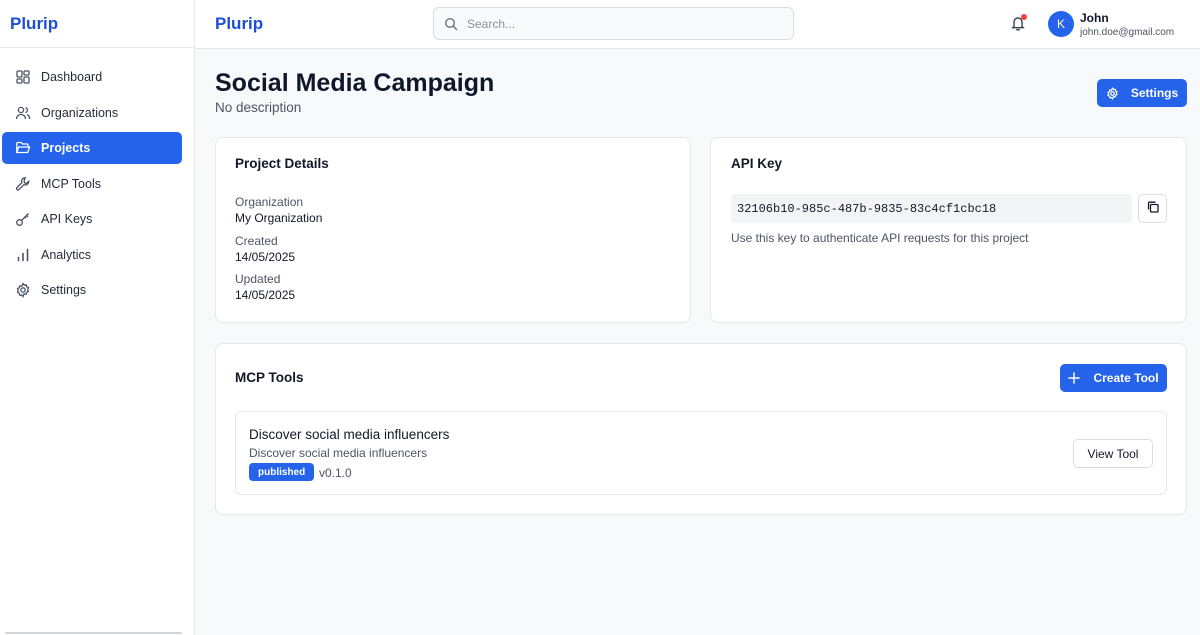  What do you see at coordinates (451, 24) in the screenshot?
I see `search-icon` at bounding box center [451, 24].